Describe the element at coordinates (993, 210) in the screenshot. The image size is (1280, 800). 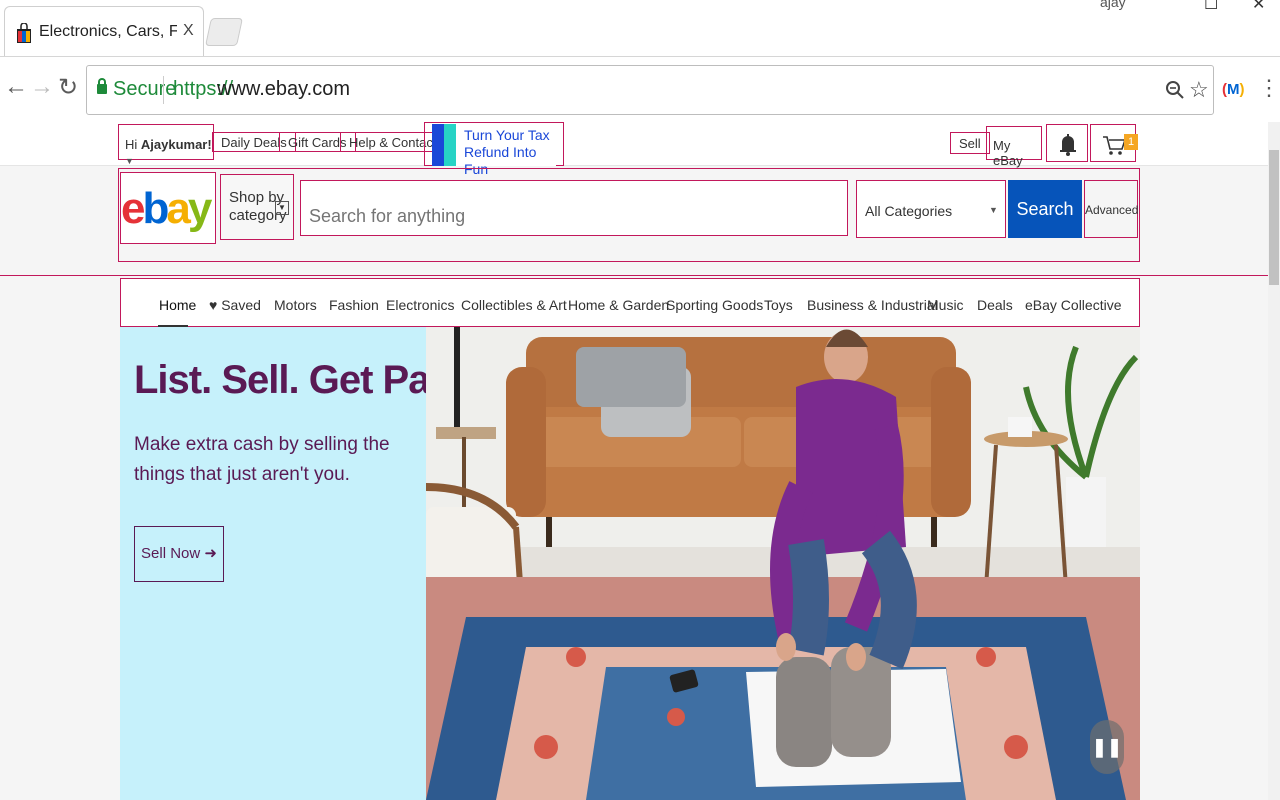
I see `category-caret-icon: ▼` at that location.